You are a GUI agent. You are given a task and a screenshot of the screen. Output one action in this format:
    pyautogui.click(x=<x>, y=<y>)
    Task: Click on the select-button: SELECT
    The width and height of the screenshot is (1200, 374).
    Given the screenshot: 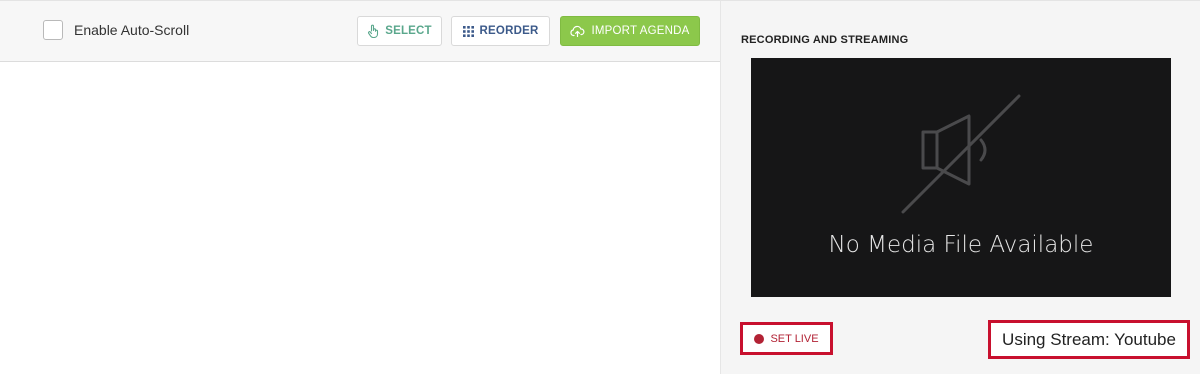 What is the action you would take?
    pyautogui.click(x=399, y=31)
    